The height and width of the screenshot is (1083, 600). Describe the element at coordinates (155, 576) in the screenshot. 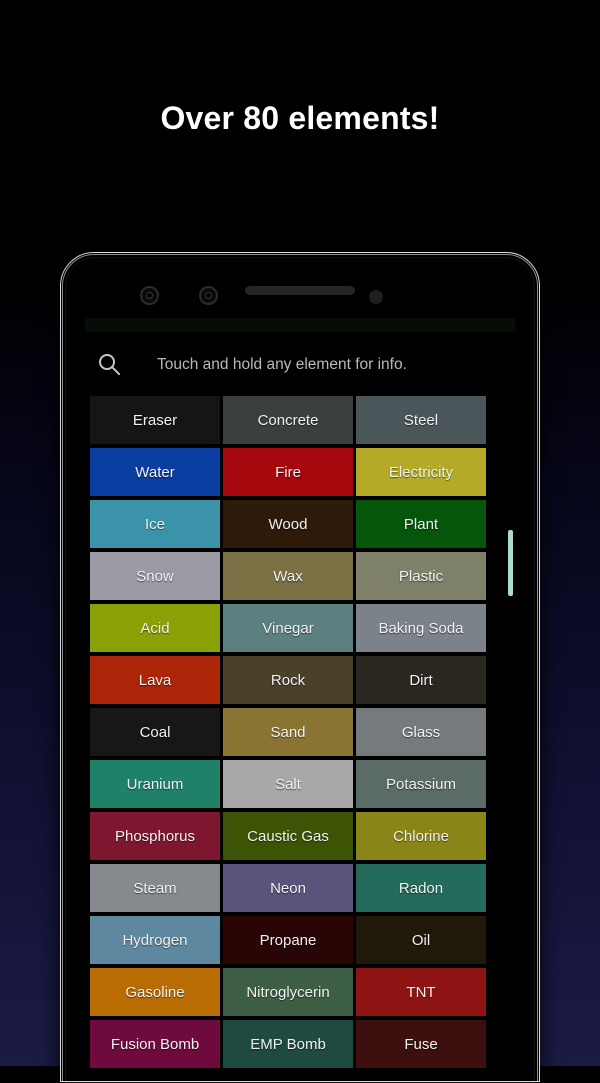

I see `element-tile: Snow` at that location.